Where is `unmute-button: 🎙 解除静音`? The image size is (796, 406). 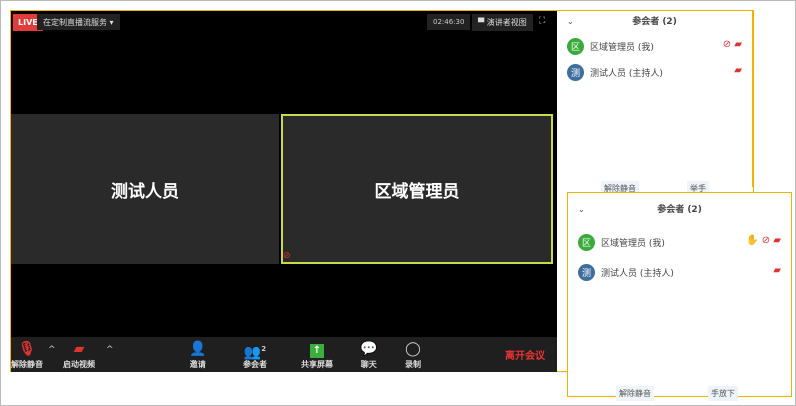 unmute-button: 🎙 解除静音 is located at coordinates (27, 354).